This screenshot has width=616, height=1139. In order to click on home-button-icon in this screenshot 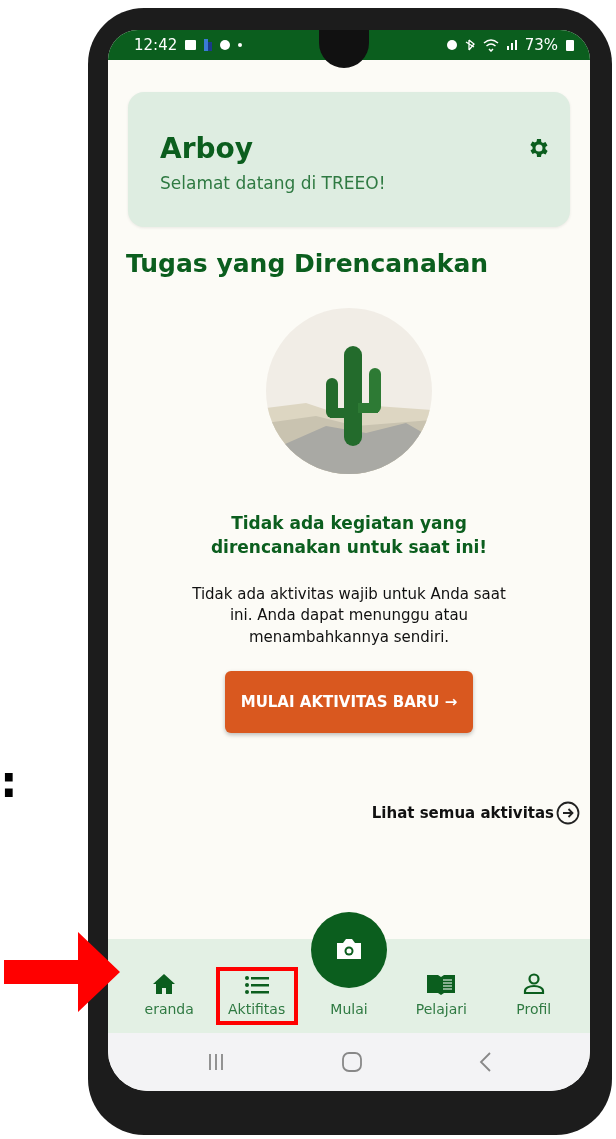, I will do `click(352, 1062)`.